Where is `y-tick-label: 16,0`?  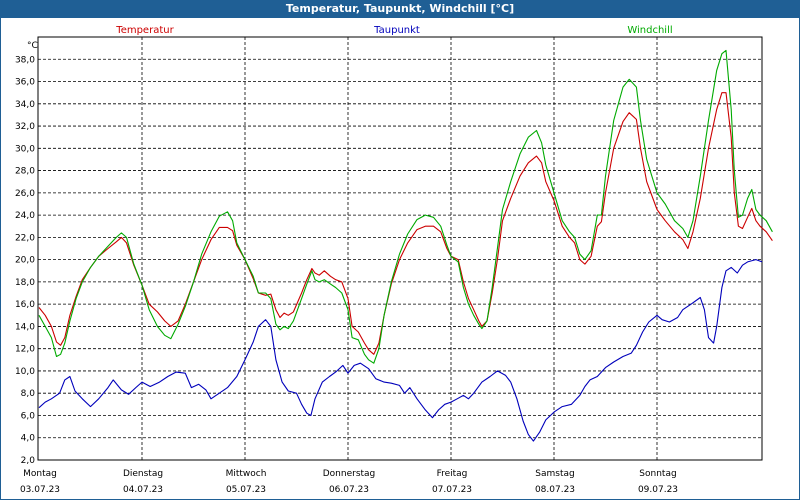
y-tick-label: 16,0 is located at coordinates (25, 305).